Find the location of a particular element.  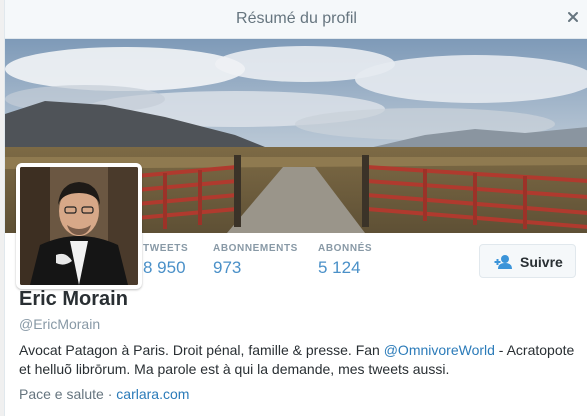

stat-label: ABONNEMENTS is located at coordinates (255, 248).